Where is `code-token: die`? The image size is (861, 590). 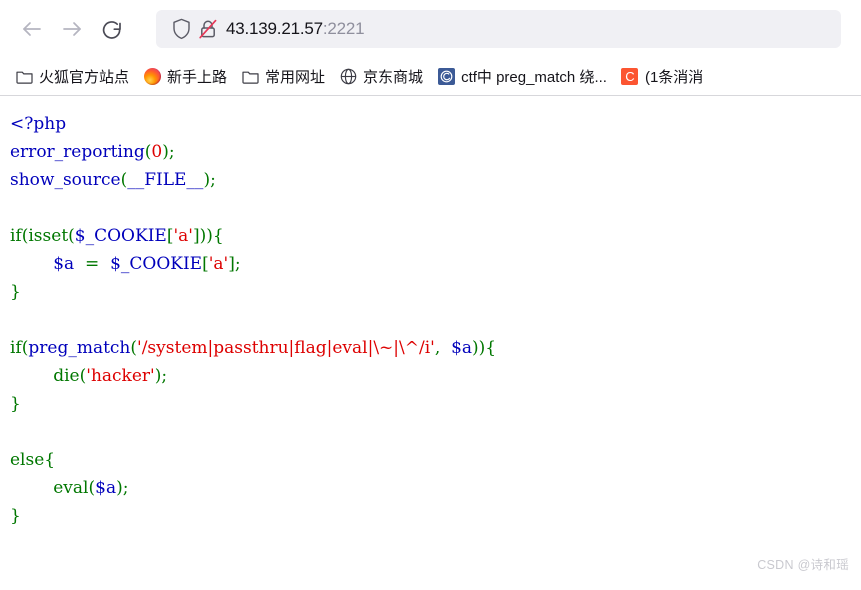
code-token: die is located at coordinates (66, 376).